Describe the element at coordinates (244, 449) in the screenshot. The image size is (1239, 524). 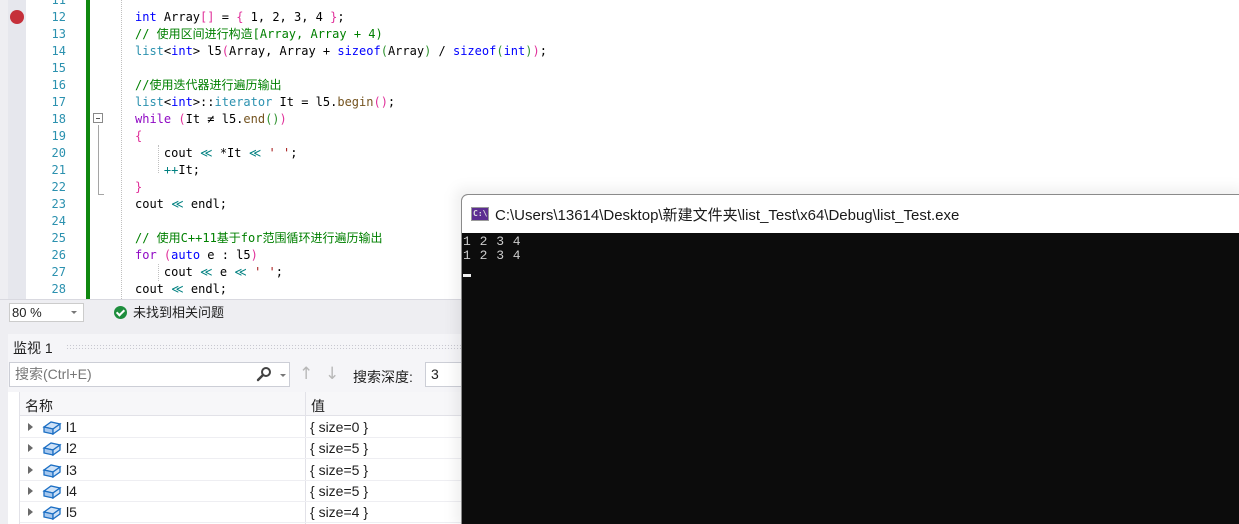
I see `watch-row: l2 { size=5 }` at that location.